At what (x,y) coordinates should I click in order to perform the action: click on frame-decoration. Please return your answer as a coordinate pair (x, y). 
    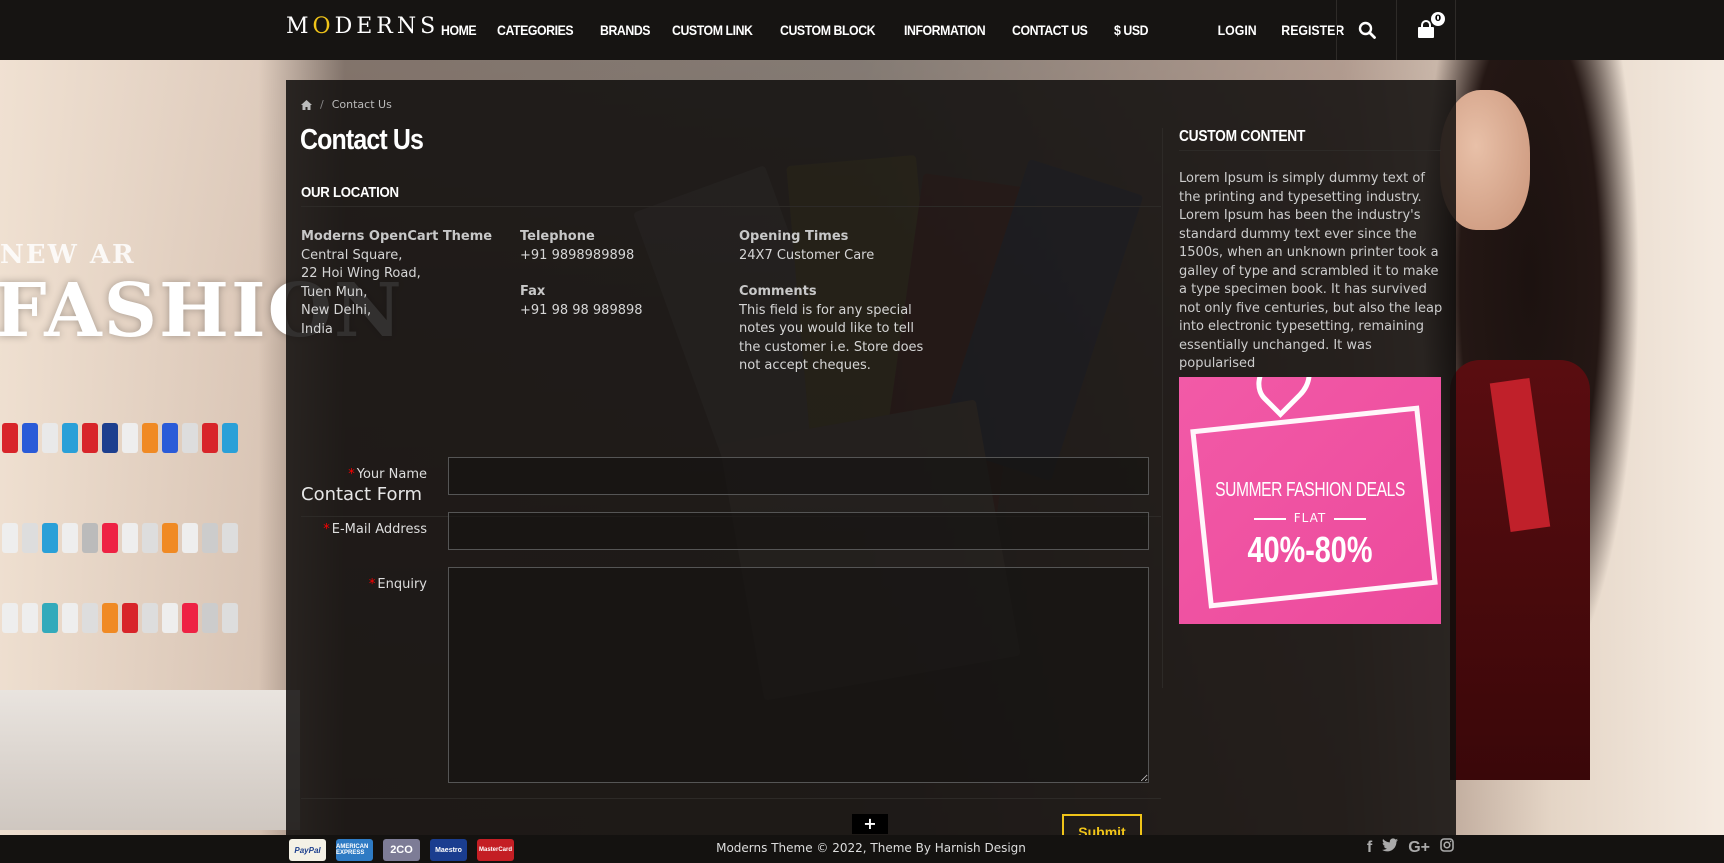
    Looking at the image, I should click on (1314, 507).